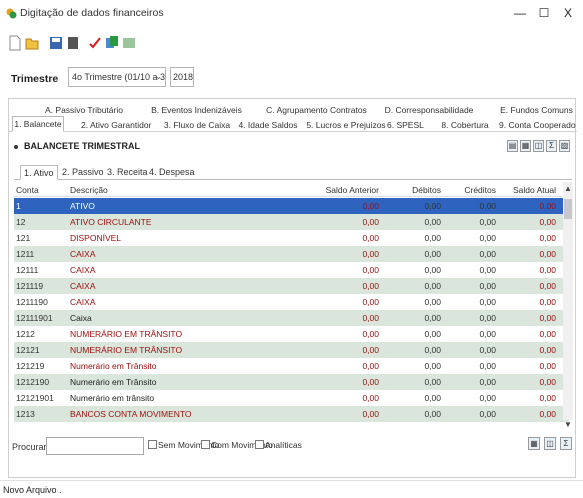 This screenshot has height=498, width=583. What do you see at coordinates (95, 446) in the screenshot?
I see `search-input` at bounding box center [95, 446].